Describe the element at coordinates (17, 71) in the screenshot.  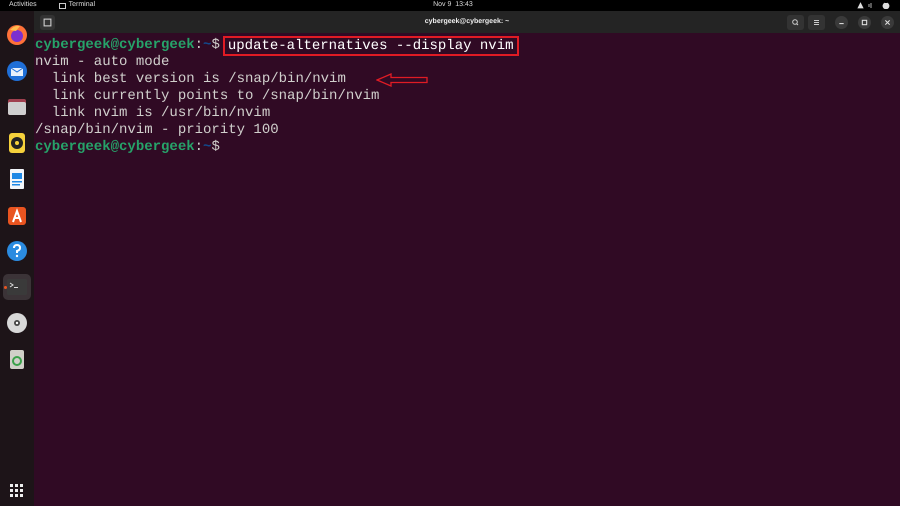
I see `envelope-icon` at that location.